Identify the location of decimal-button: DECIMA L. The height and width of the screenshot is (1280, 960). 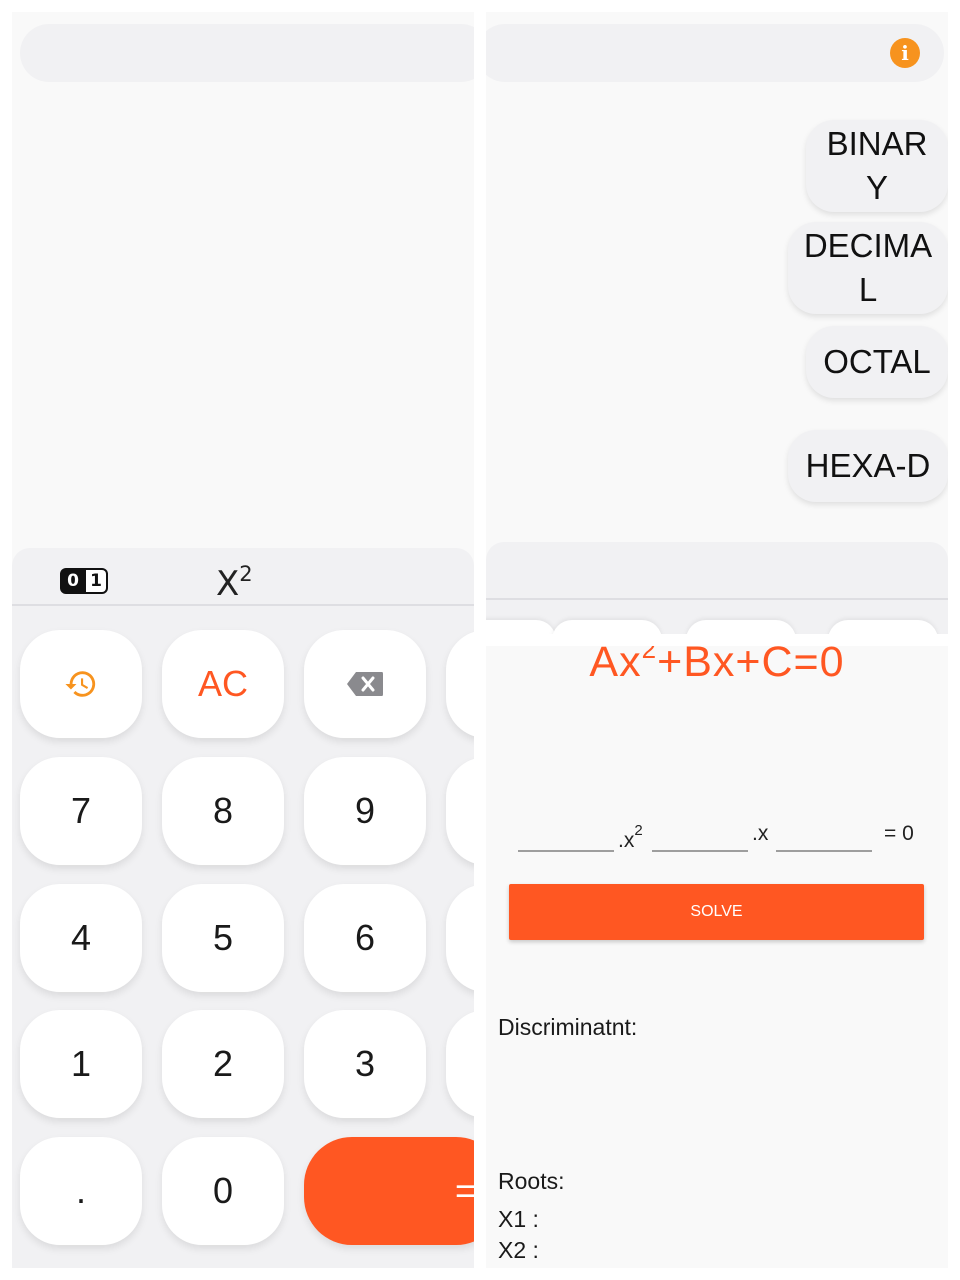
(868, 268).